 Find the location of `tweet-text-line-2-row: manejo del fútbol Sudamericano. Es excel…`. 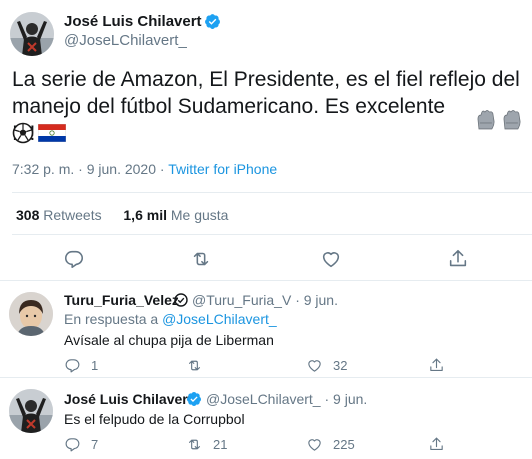

tweet-text-line-2-row: manejo del fútbol Sudamericano. Es excel… is located at coordinates (268, 120).